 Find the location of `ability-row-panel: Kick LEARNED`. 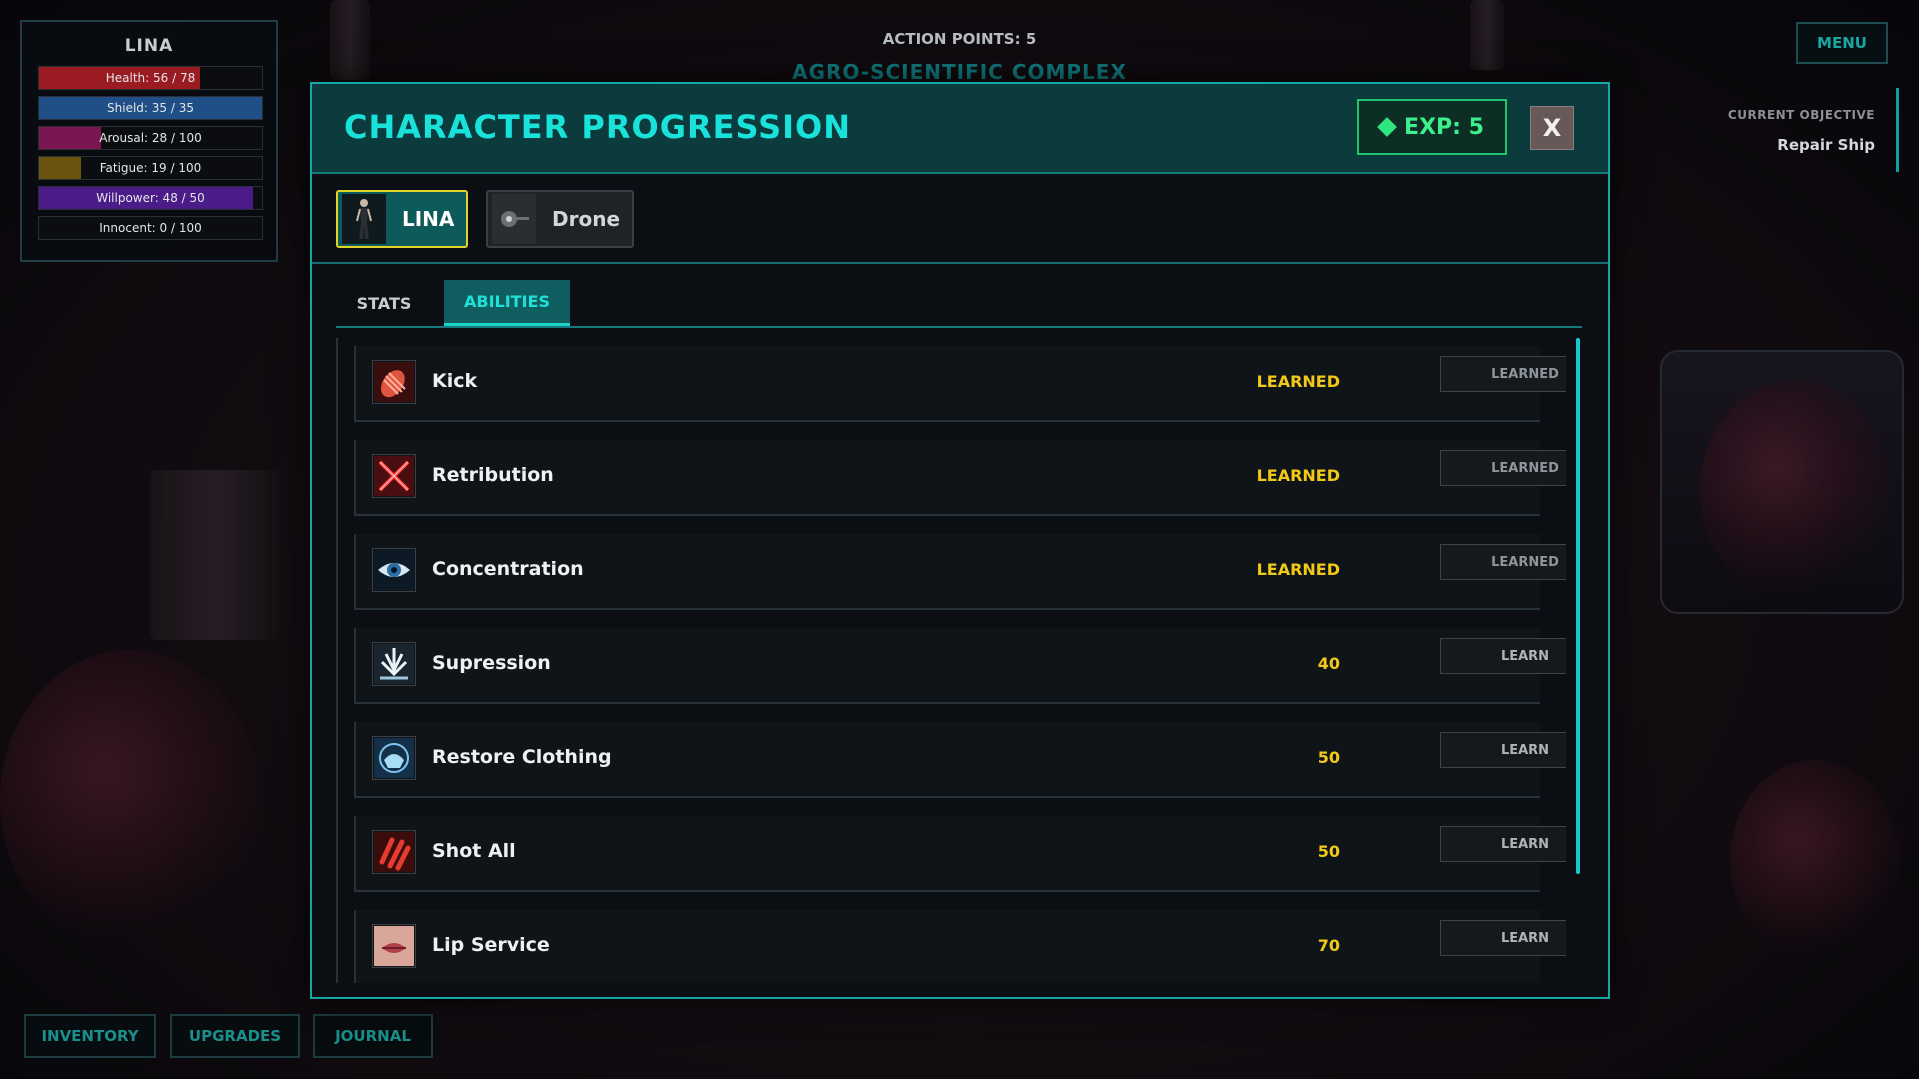

ability-row-panel: Kick LEARNED is located at coordinates (947, 384).